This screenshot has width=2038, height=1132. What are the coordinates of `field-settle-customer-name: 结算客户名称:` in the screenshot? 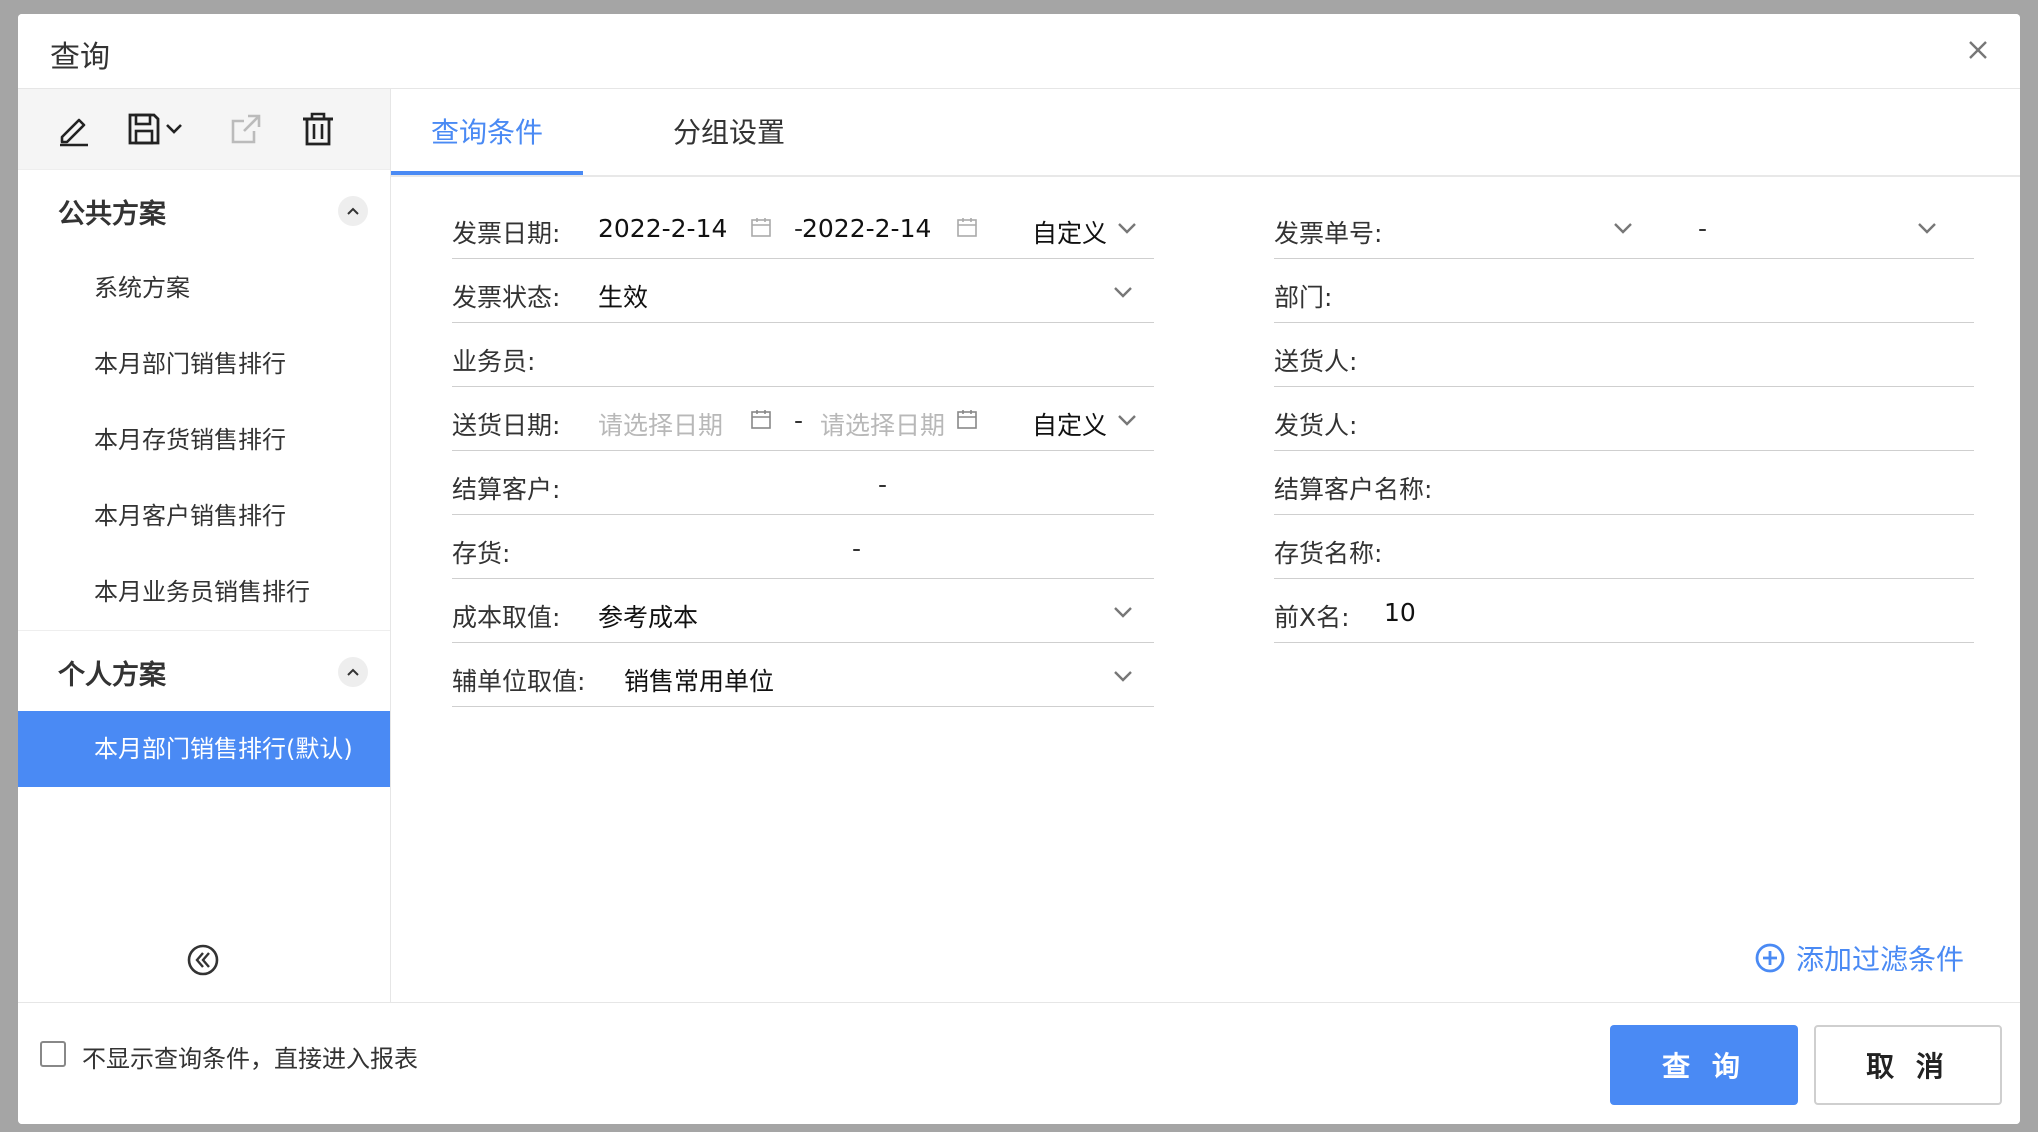 It's located at (1624, 483).